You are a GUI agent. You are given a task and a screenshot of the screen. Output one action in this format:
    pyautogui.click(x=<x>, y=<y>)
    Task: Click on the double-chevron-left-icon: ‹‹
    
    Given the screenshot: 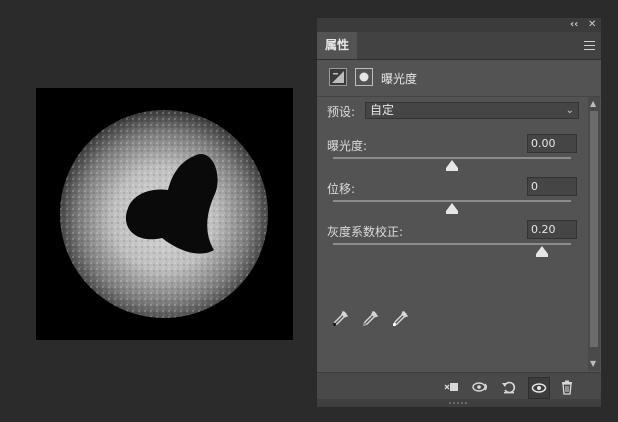 What is the action you would take?
    pyautogui.click(x=574, y=25)
    